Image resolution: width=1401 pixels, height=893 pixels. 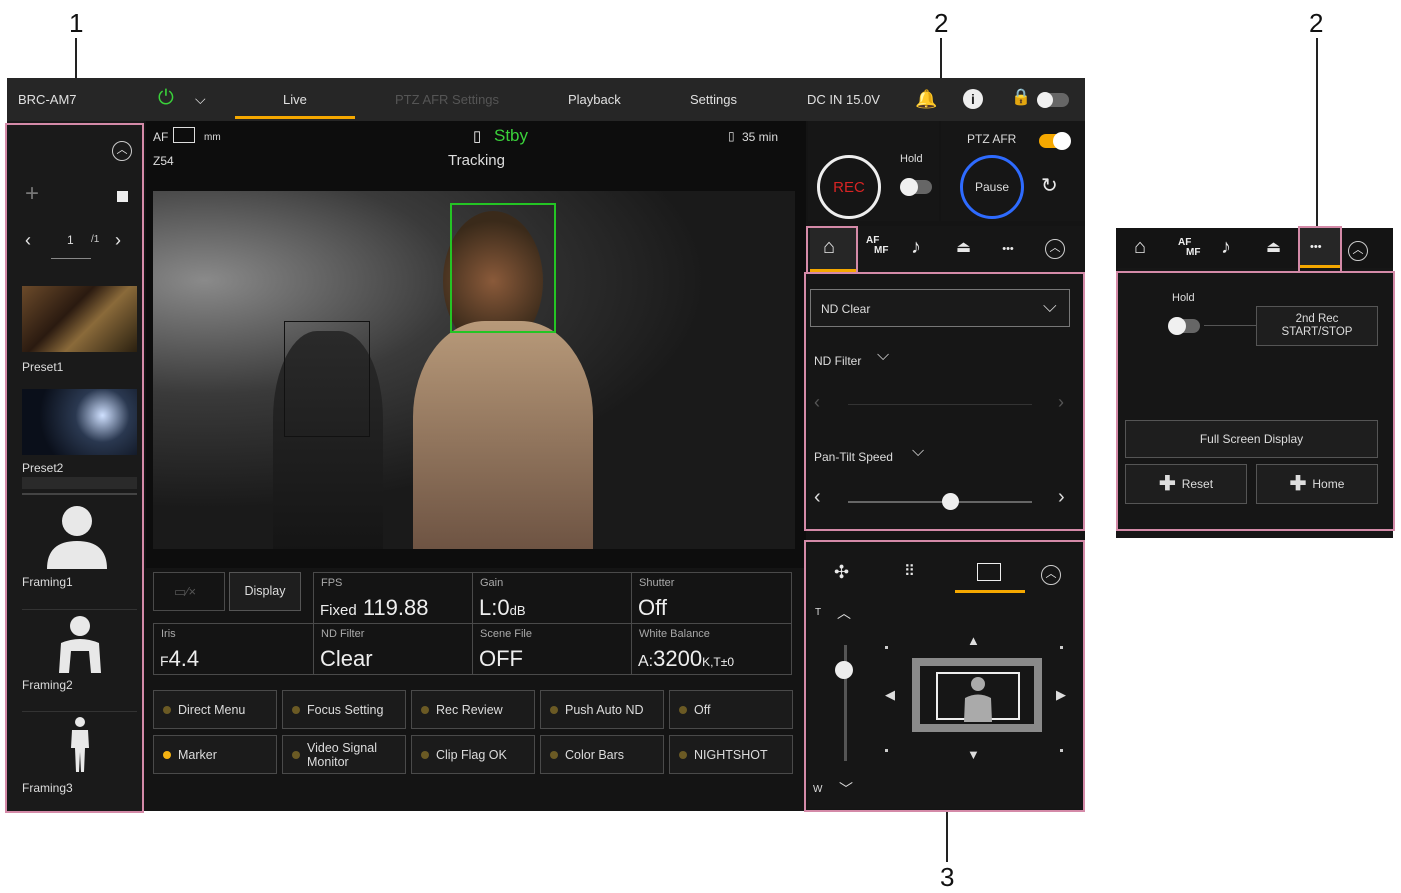 I want to click on ptz-afr-panel: PTZ AFR Pause ↻, so click(x=1013, y=171).